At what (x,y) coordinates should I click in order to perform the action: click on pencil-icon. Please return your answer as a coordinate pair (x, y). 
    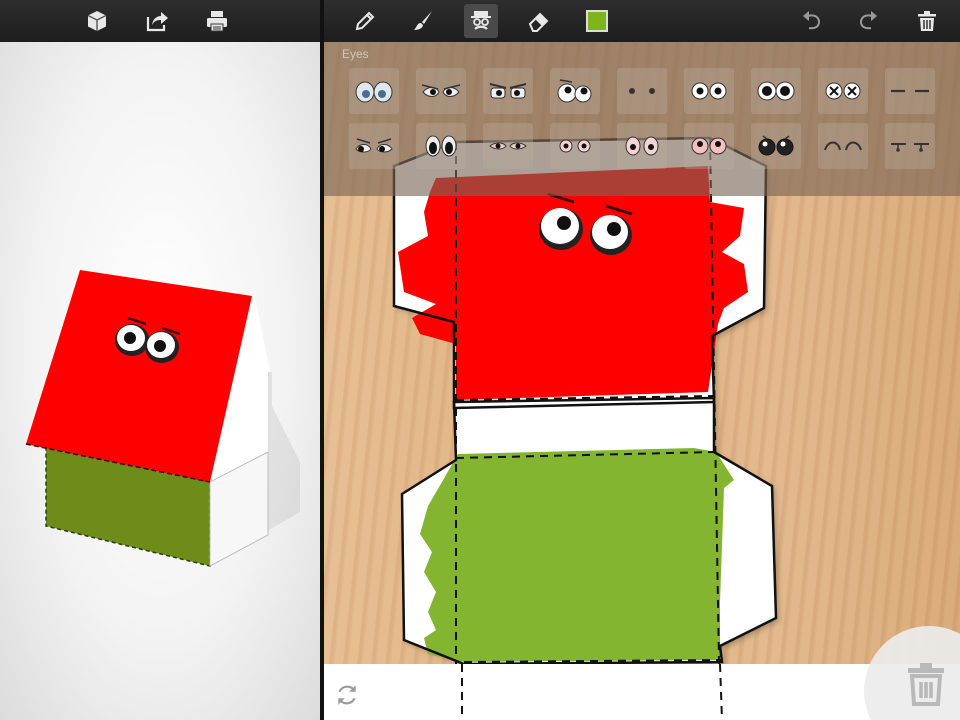
    Looking at the image, I should click on (365, 21).